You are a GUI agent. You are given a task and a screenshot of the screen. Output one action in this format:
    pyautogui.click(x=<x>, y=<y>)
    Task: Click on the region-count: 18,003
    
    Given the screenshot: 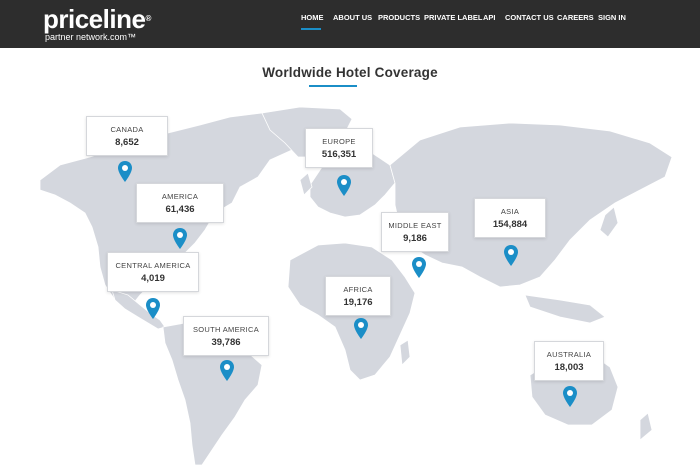 What is the action you would take?
    pyautogui.click(x=569, y=367)
    